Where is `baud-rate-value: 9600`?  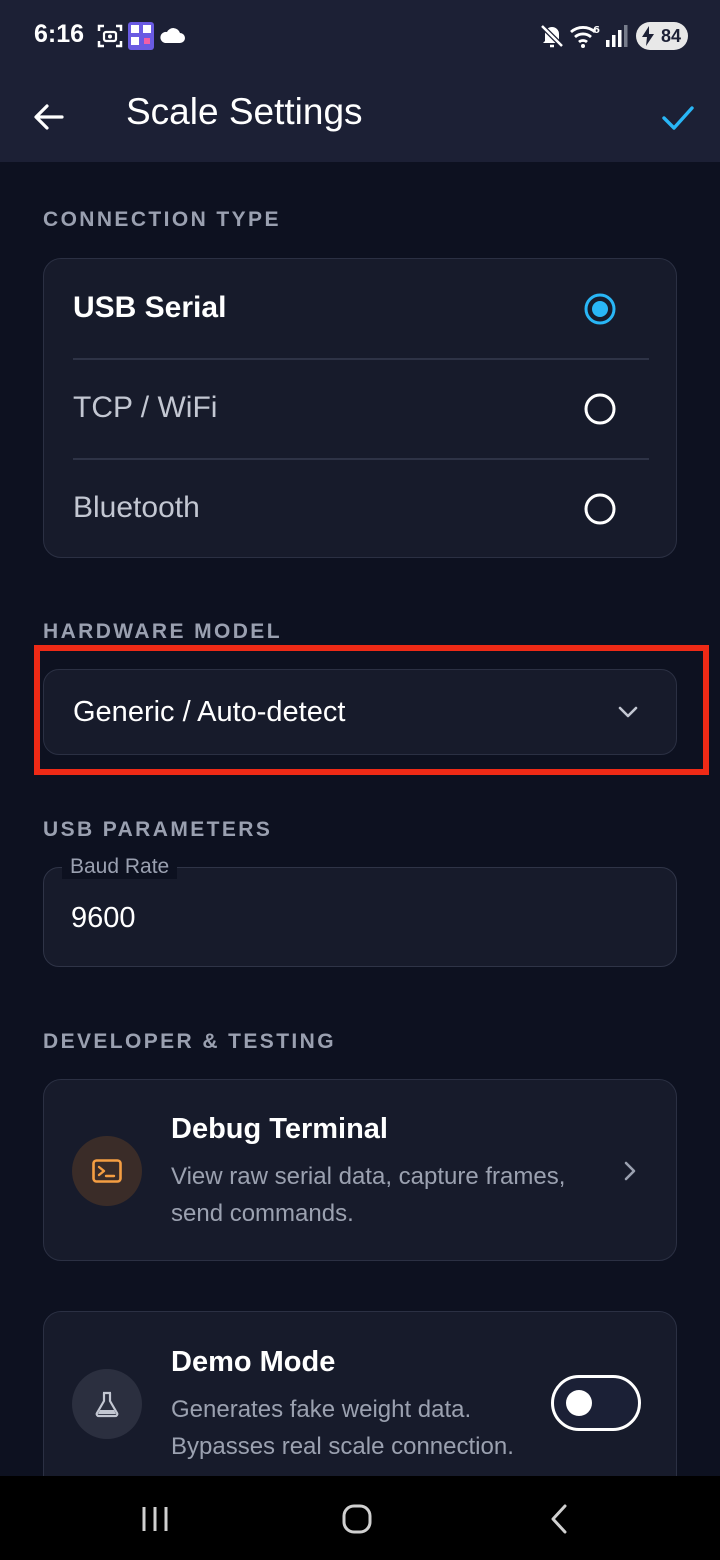 baud-rate-value: 9600 is located at coordinates (103, 918).